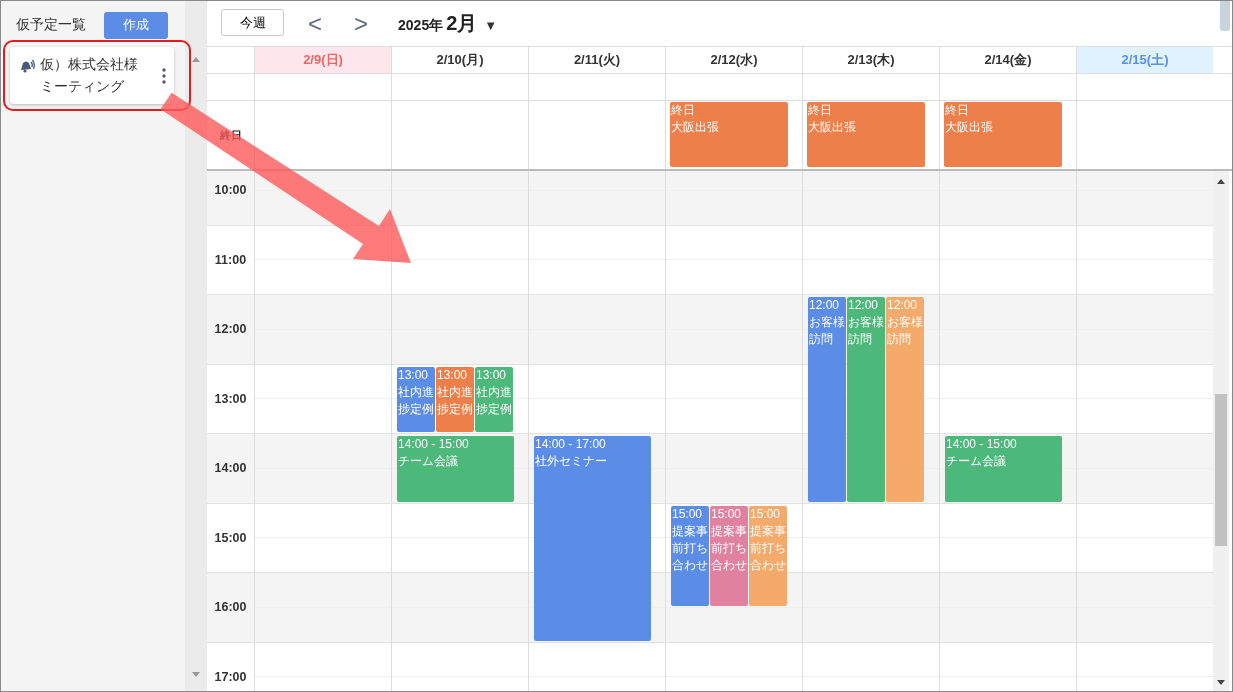 The height and width of the screenshot is (692, 1233). What do you see at coordinates (459, 60) in the screenshot?
I see `day-header: 2/10(月)` at bounding box center [459, 60].